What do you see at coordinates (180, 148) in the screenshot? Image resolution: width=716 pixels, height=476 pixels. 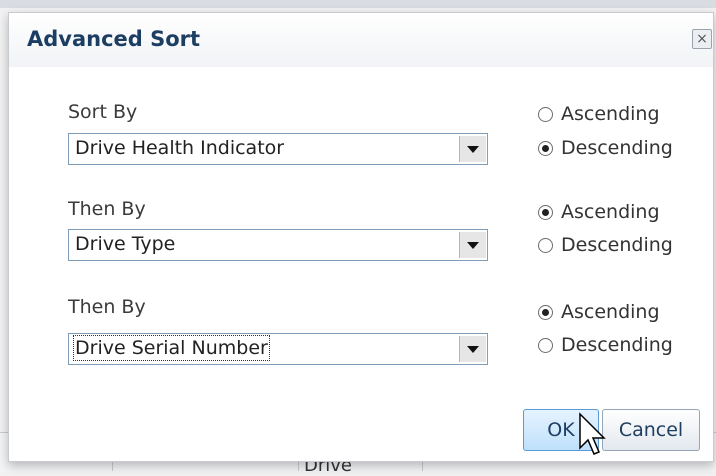 I see `sort-by-value: Drive Health Indicator` at bounding box center [180, 148].